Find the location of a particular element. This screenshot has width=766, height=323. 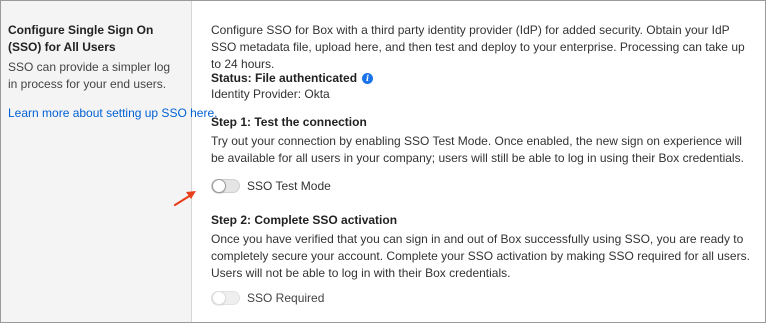

info-icon: i is located at coordinates (368, 78).